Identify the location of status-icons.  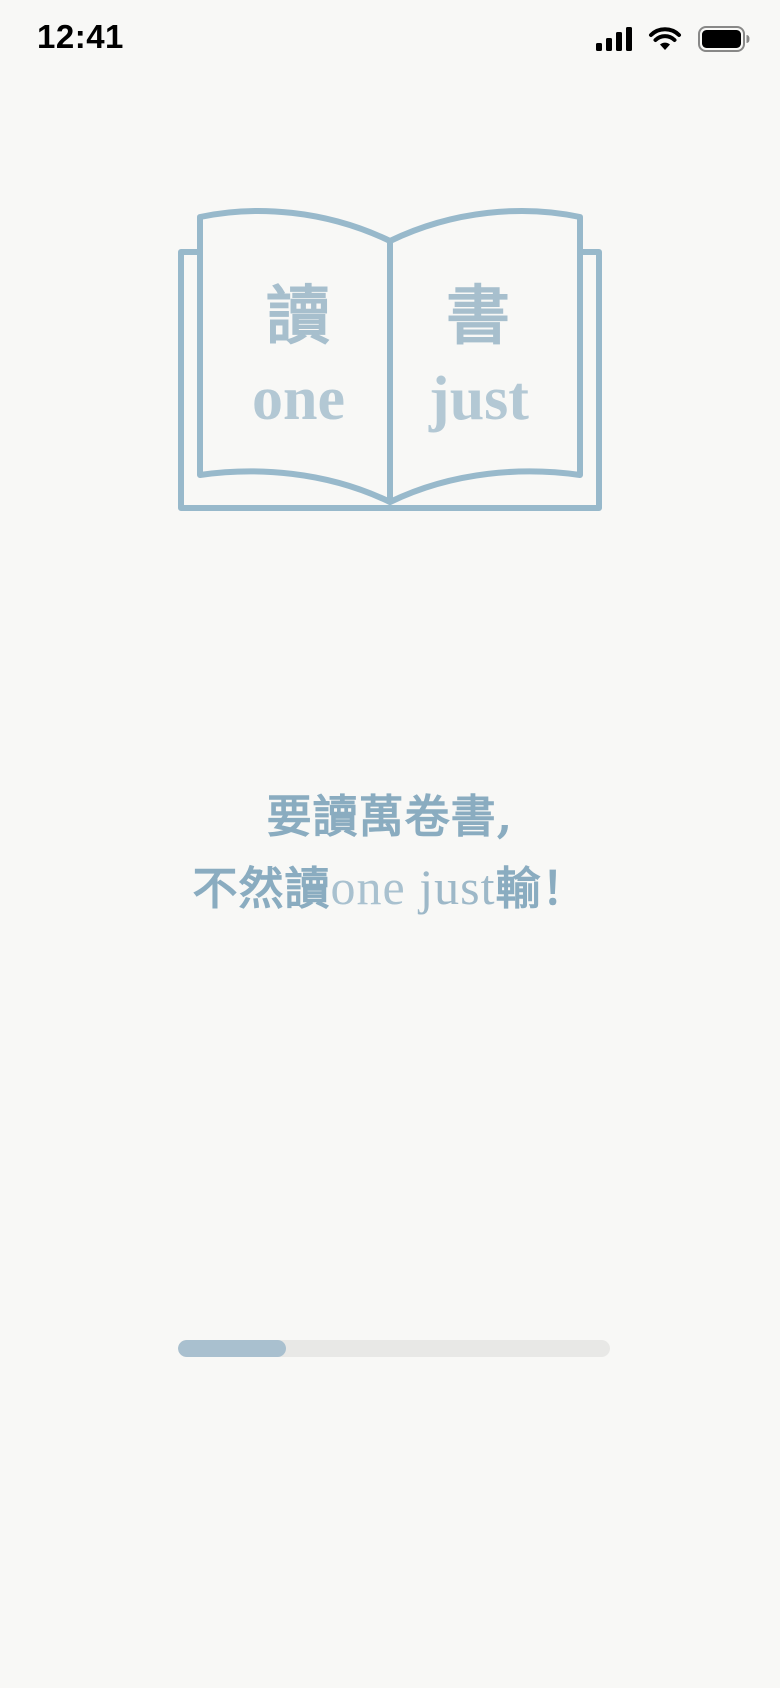
(673, 39).